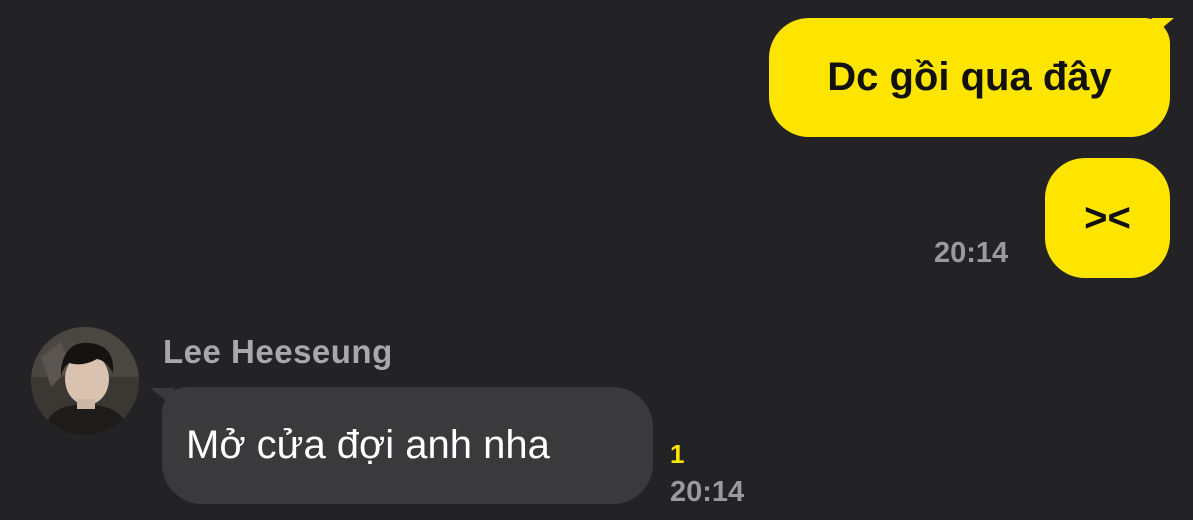 This screenshot has height=520, width=1193. Describe the element at coordinates (278, 351) in the screenshot. I see `sender-name: Lee Heeseung` at that location.